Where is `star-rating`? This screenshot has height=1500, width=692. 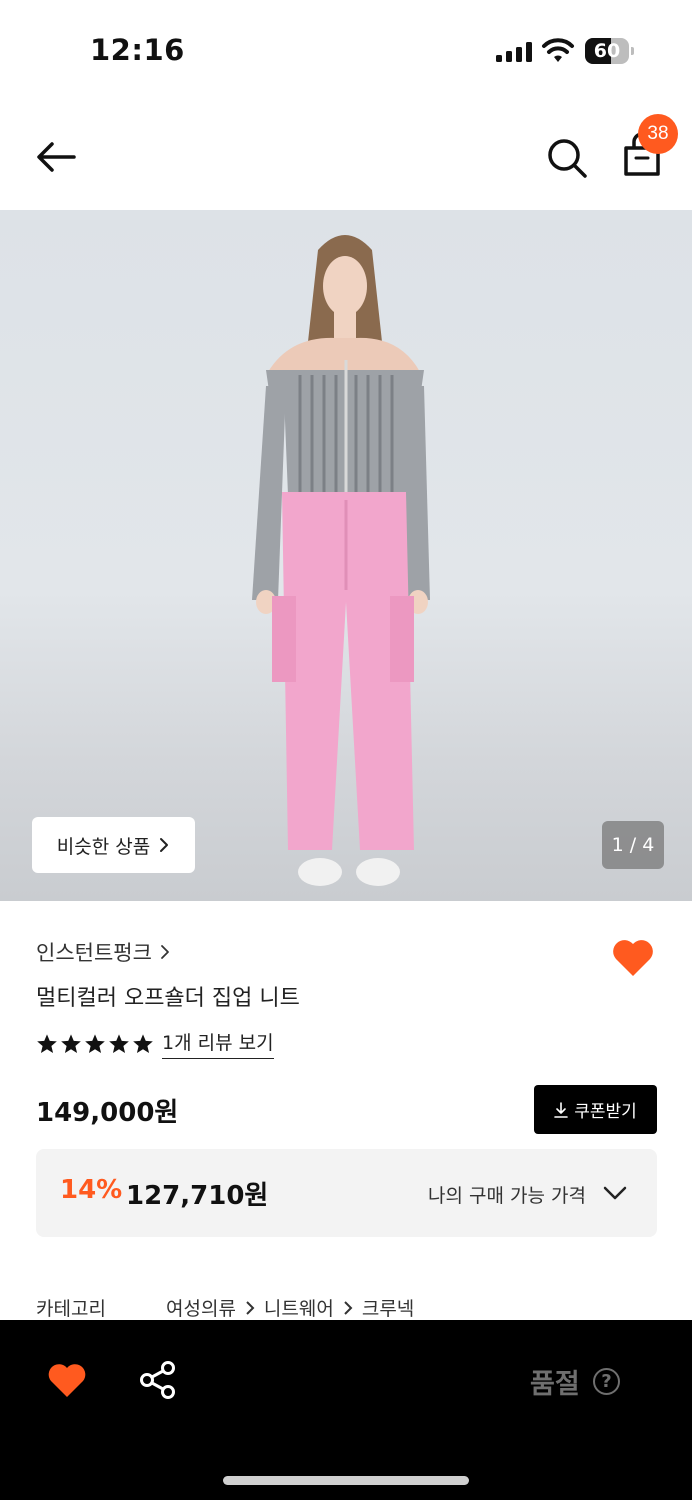
star-rating is located at coordinates (95, 1044).